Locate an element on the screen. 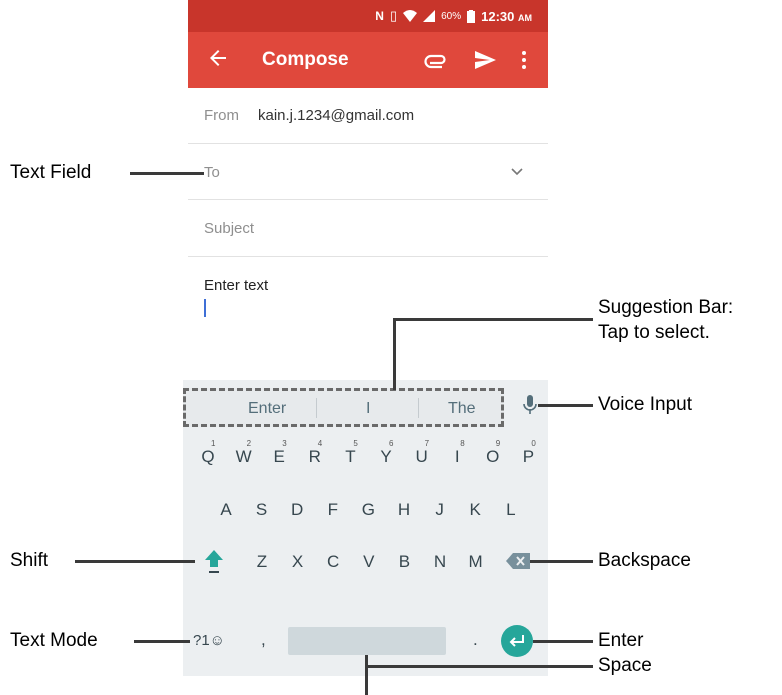  text-mode-key: ?1☺ is located at coordinates (209, 640).